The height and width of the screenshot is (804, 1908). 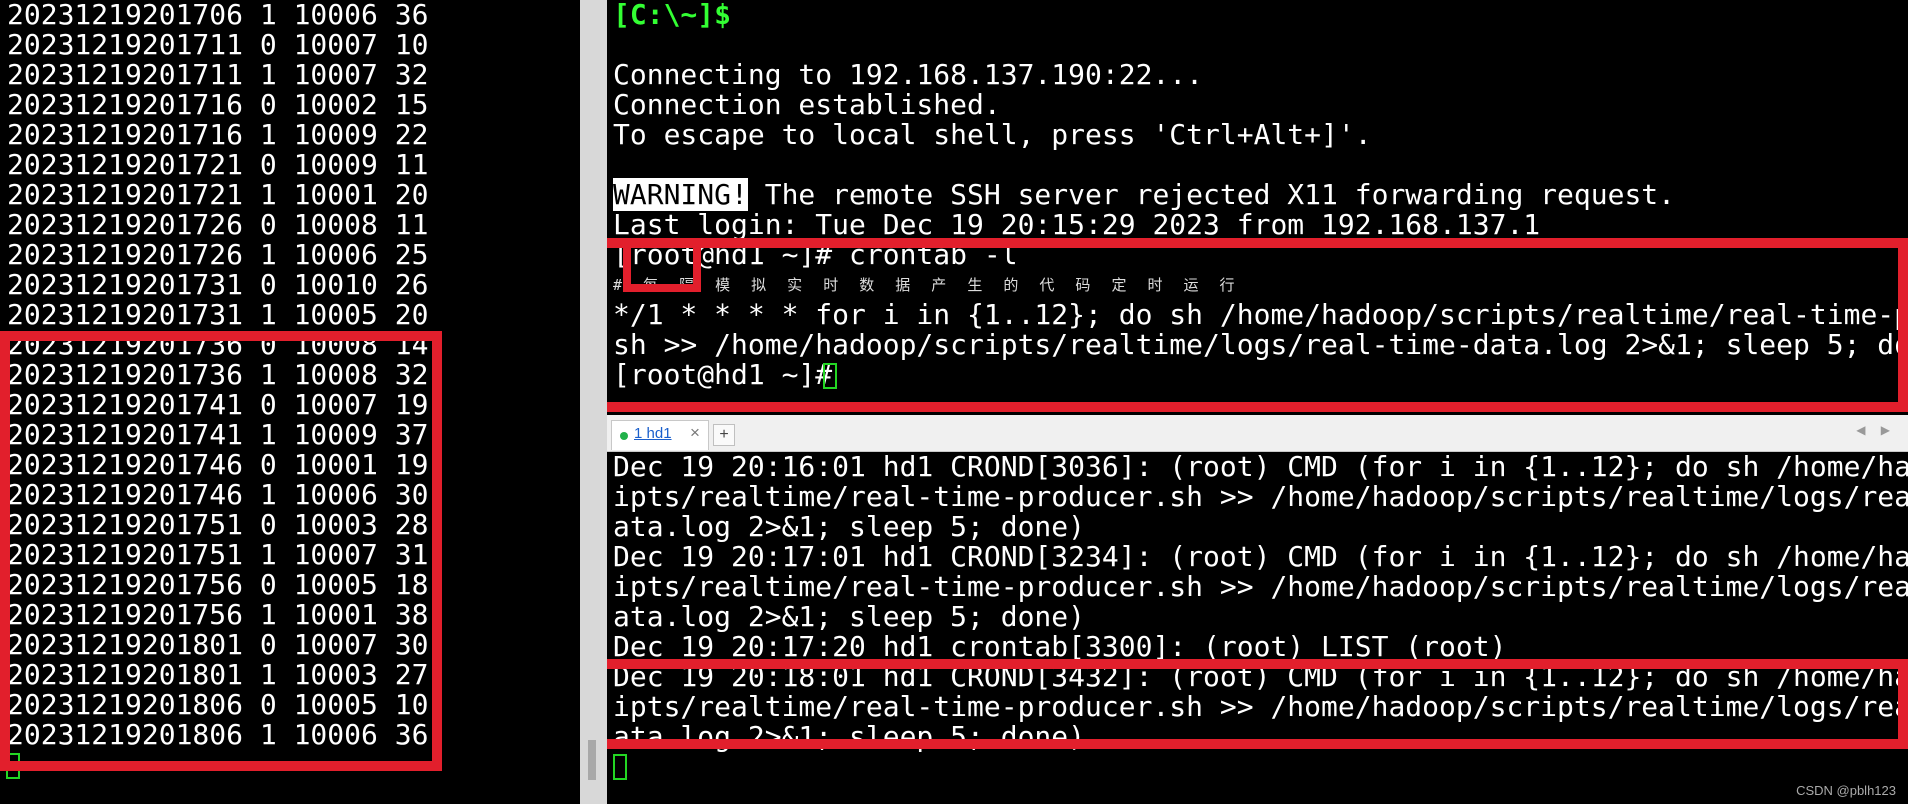 I want to click on prompt-highlight-box, so click(x=662, y=266).